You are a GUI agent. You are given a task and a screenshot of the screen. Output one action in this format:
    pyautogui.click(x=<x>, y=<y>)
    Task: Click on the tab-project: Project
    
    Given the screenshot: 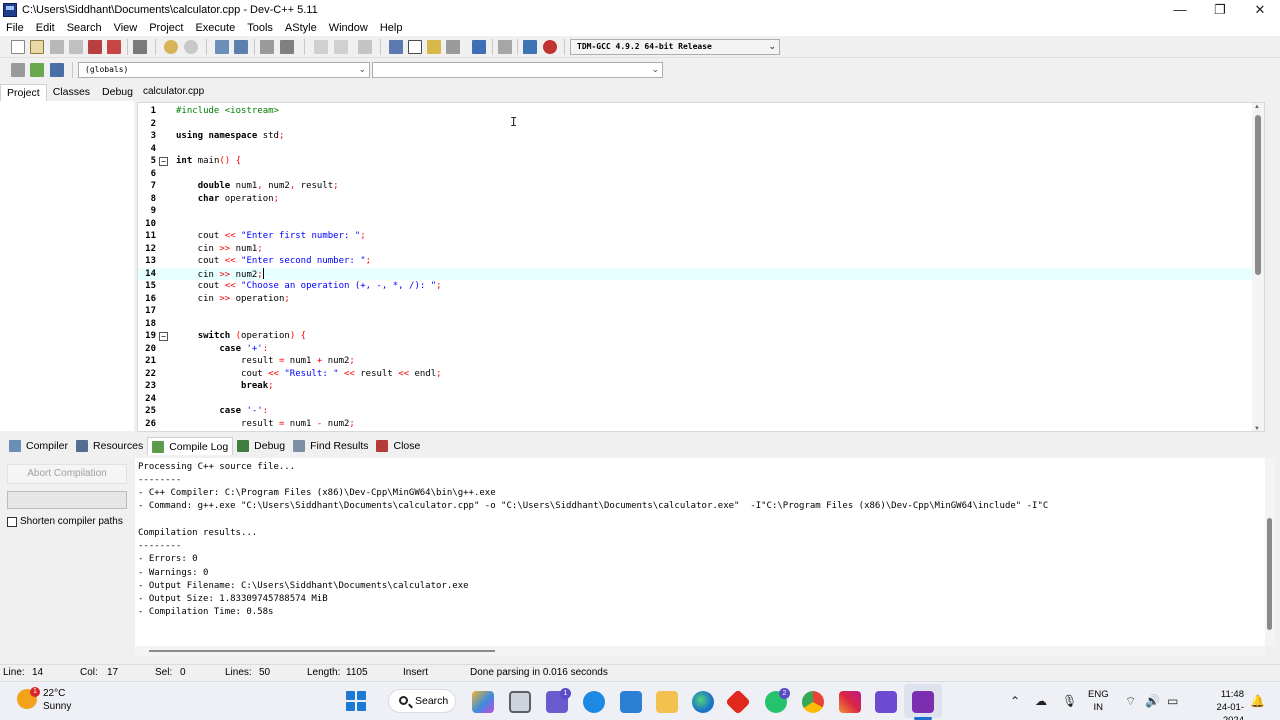 What is the action you would take?
    pyautogui.click(x=23, y=93)
    